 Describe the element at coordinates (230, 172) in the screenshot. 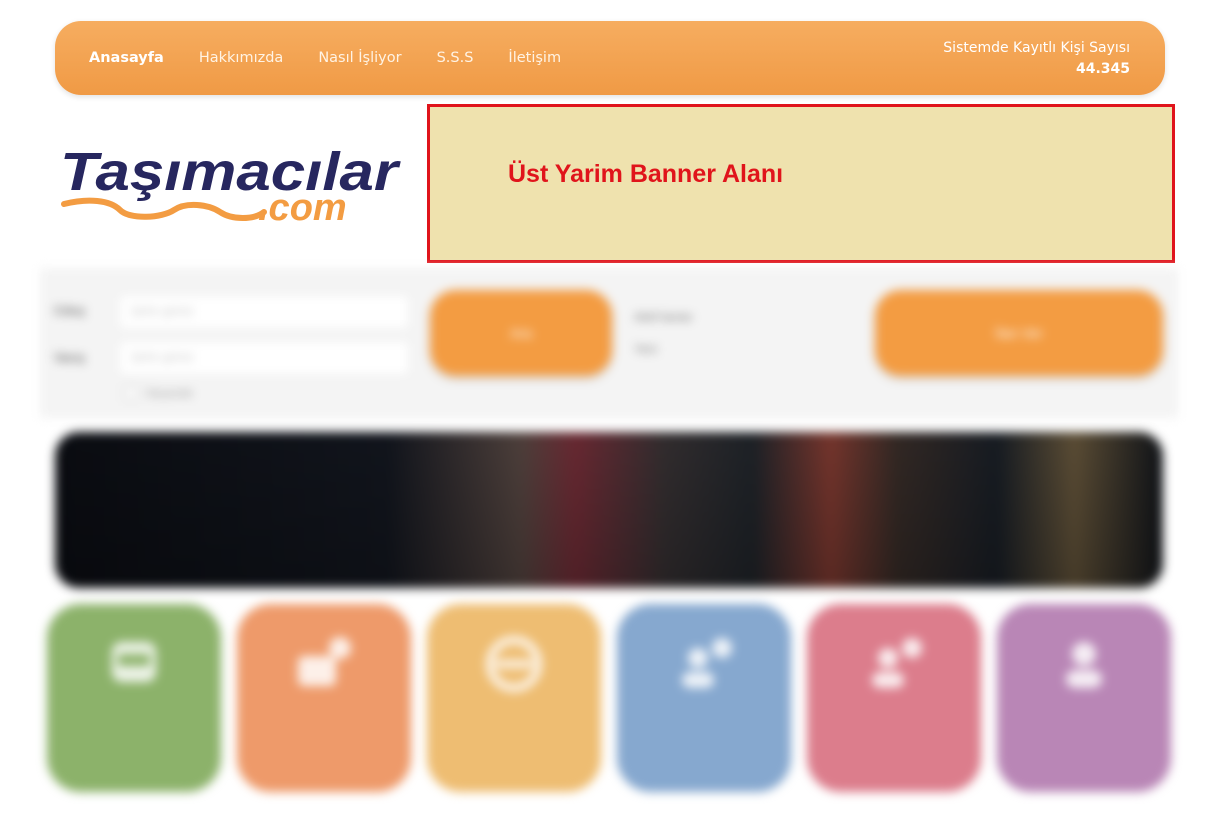

I see `logo-brand-text: Taşımacılar` at that location.